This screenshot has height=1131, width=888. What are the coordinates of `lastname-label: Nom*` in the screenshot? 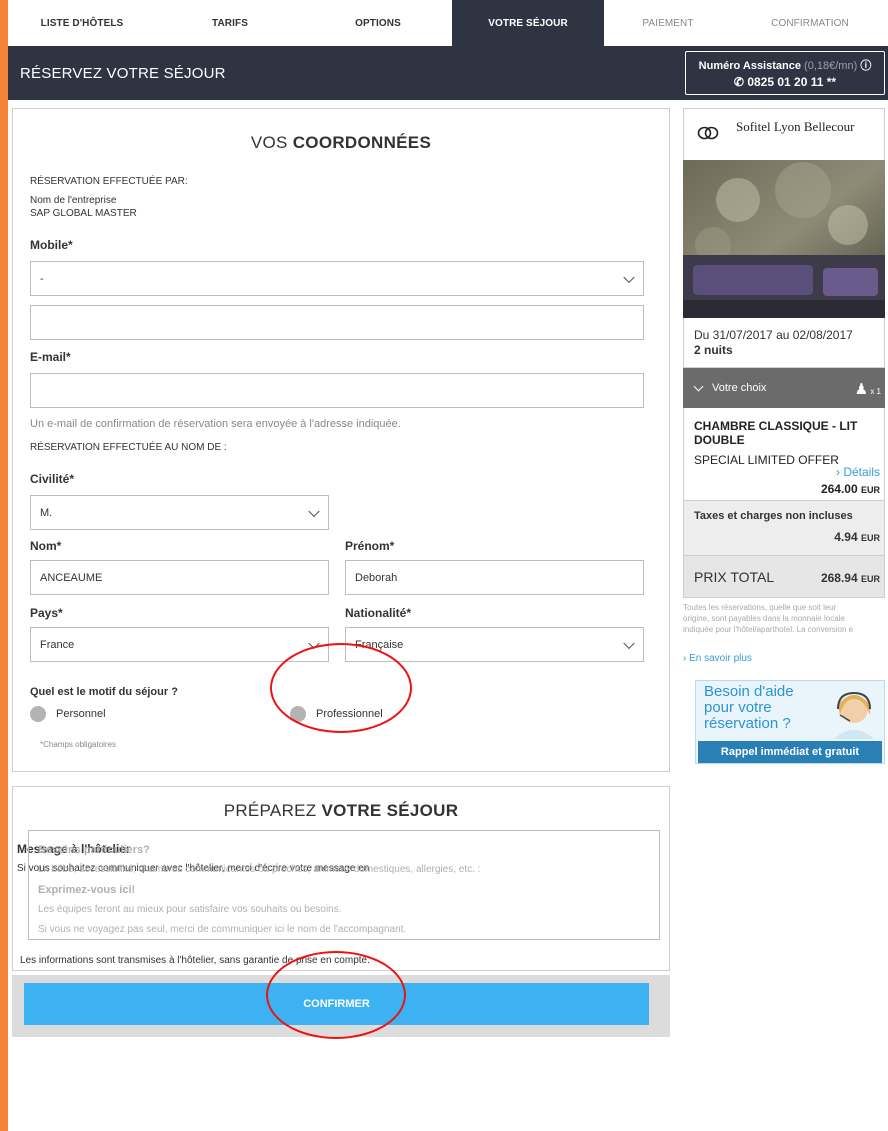 It's located at (46, 546).